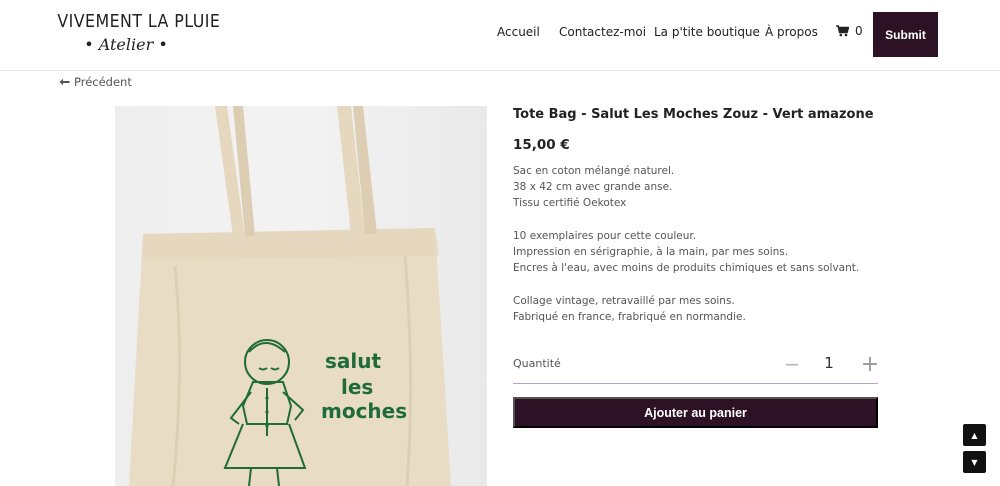  I want to click on description-line: Sac en coton mélangé naturel., so click(594, 171).